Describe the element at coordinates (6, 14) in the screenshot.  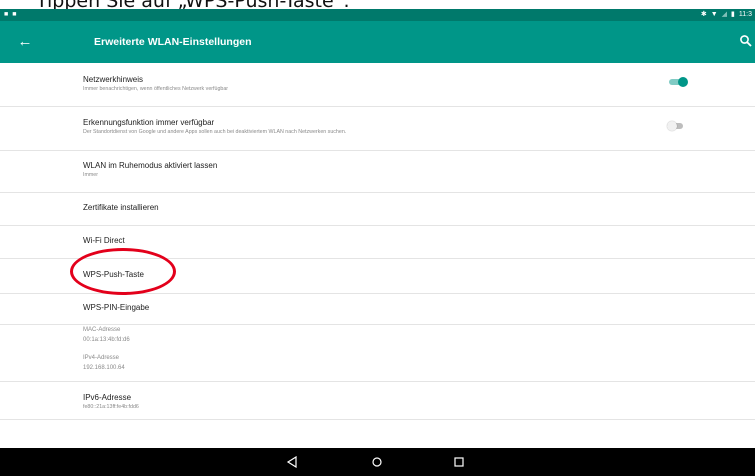
I see `notification-icon: ■` at that location.